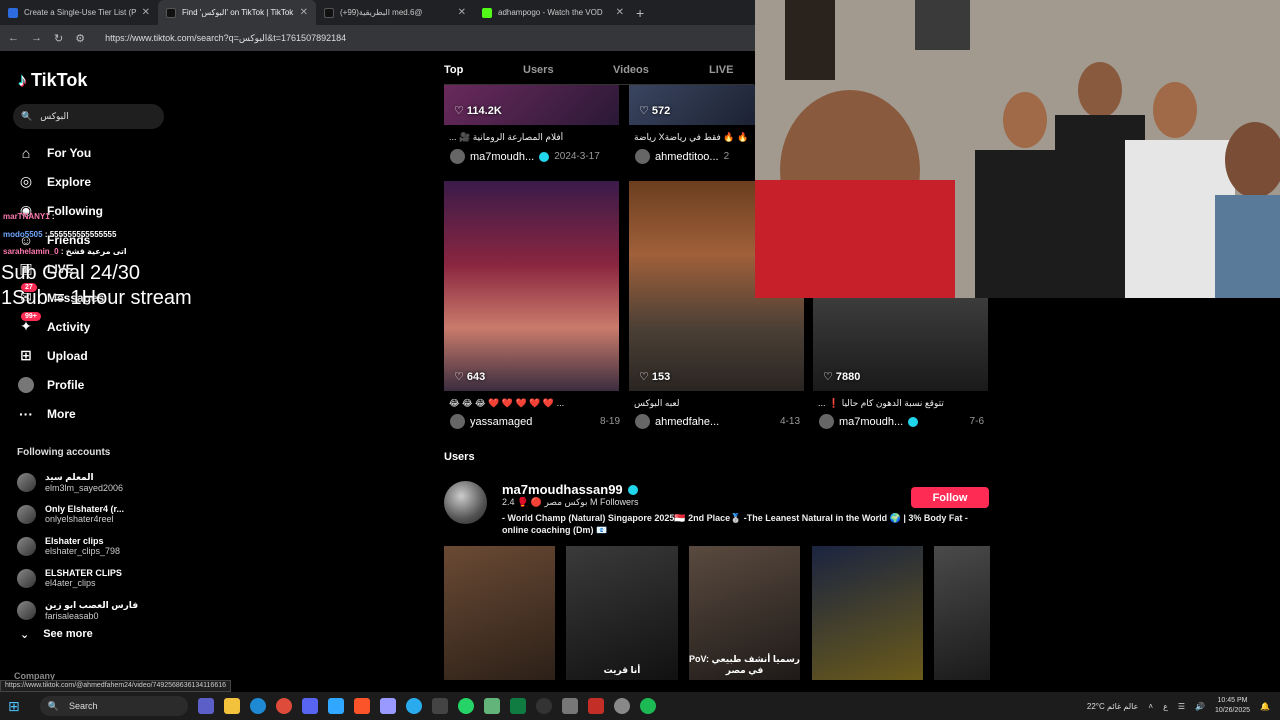 Image resolution: width=1280 pixels, height=720 pixels. Describe the element at coordinates (77, 514) in the screenshot. I see `account-item: Only Elshater4 (r... onlyelshater4reel` at that location.